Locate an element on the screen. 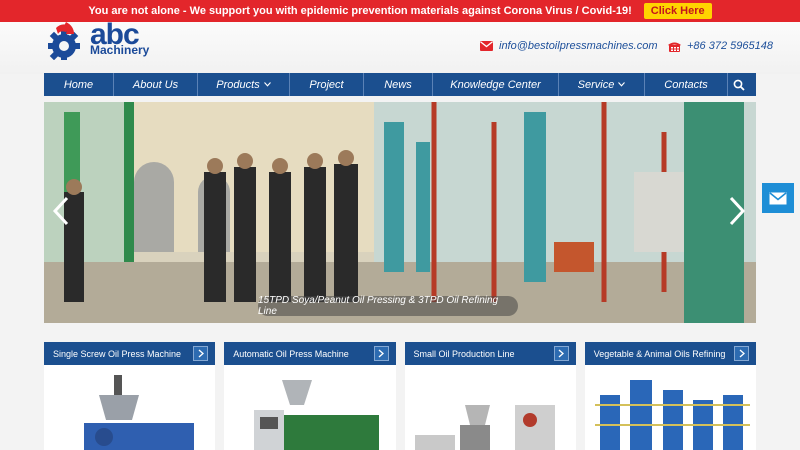 Image resolution: width=800 pixels, height=450 pixels. nav-label: Home is located at coordinates (78, 84).